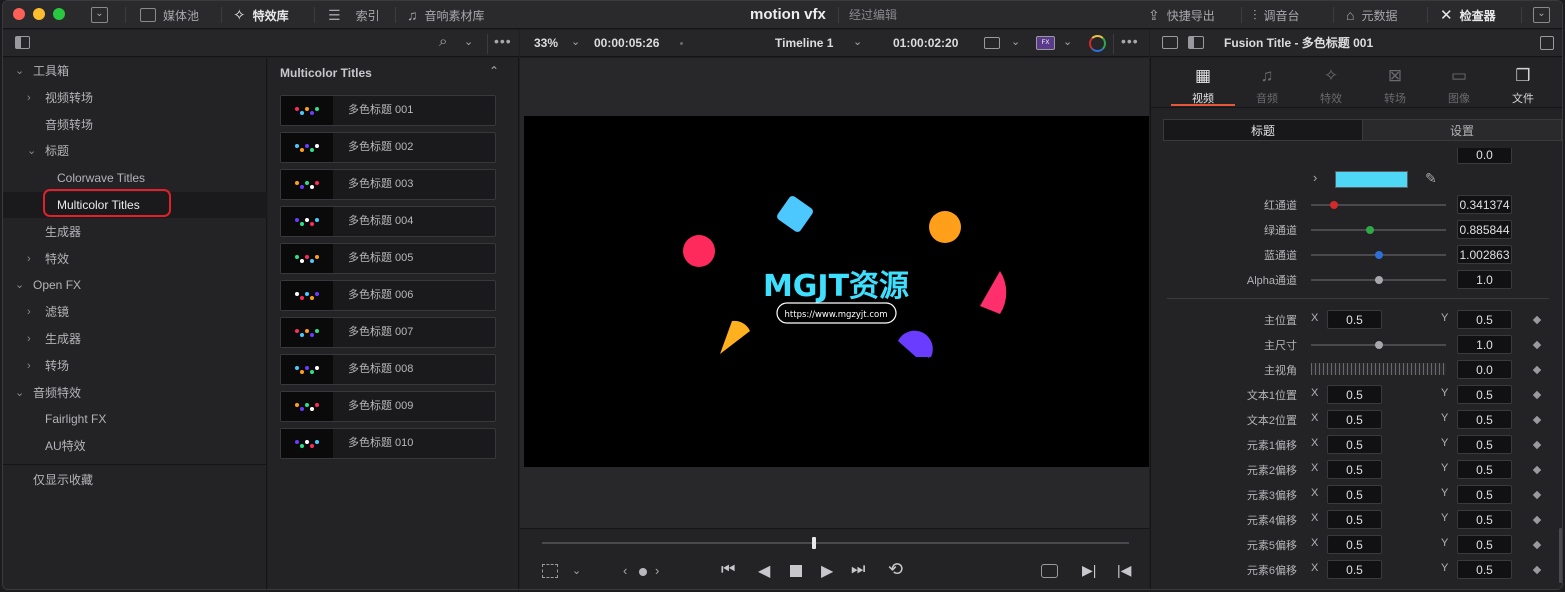  Describe the element at coordinates (1431, 178) in the screenshot. I see `eyedropper-icon: ✎` at that location.